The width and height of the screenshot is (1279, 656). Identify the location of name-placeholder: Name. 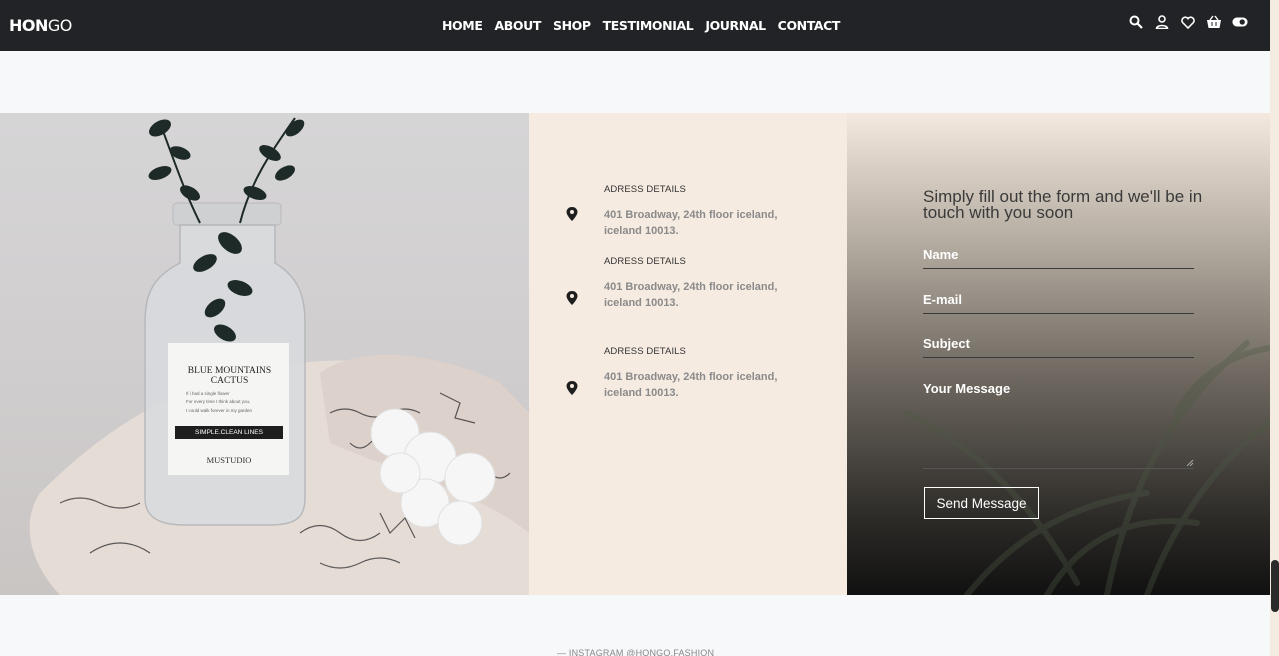
(941, 254).